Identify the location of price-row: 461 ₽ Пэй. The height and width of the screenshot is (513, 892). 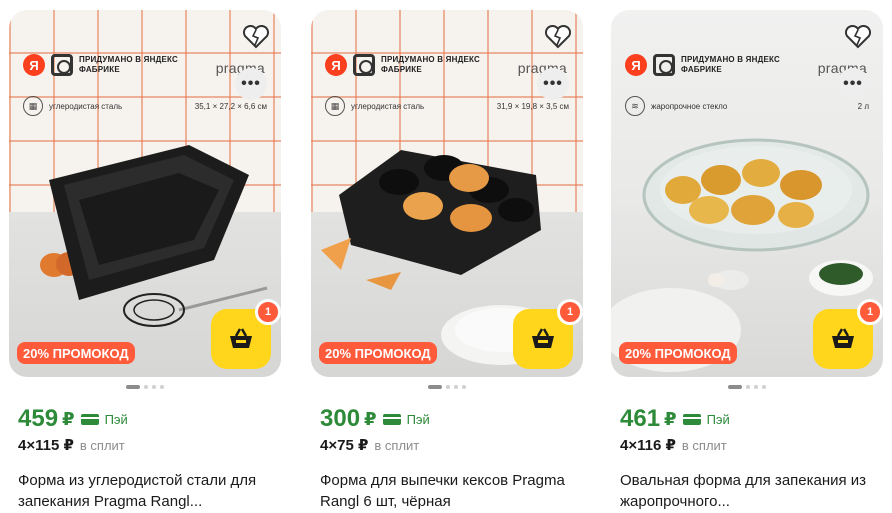
(675, 419).